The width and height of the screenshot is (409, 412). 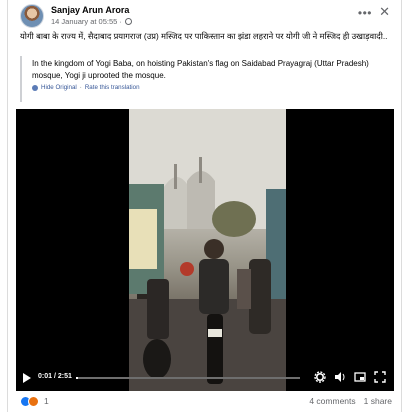 I want to click on volume-icon, so click(x=340, y=377).